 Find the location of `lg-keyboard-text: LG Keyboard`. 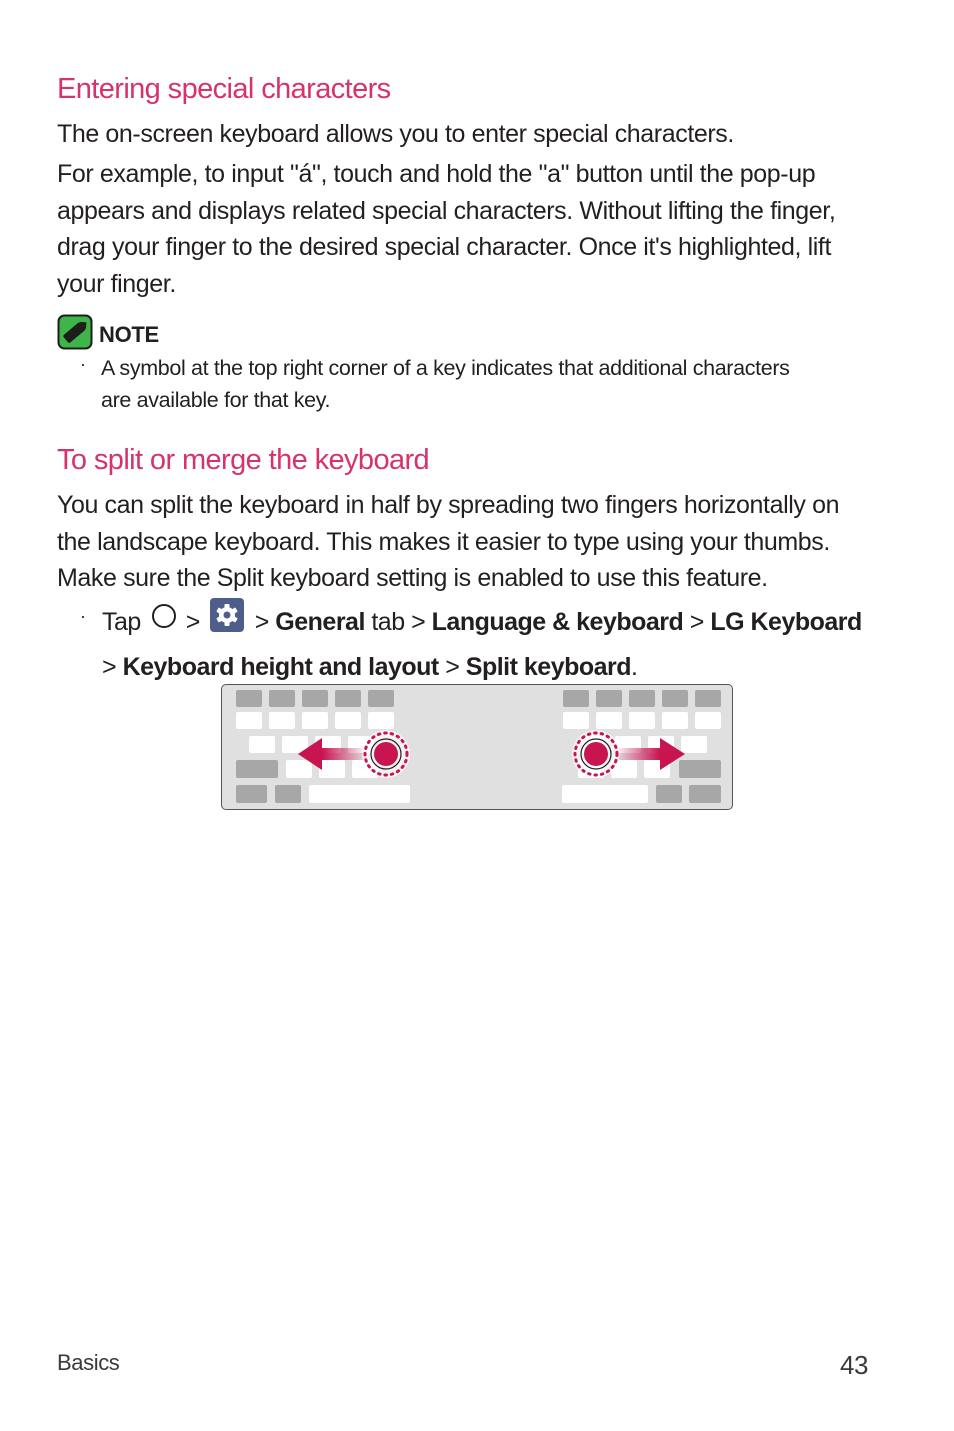

lg-keyboard-text: LG Keyboard is located at coordinates (786, 621).